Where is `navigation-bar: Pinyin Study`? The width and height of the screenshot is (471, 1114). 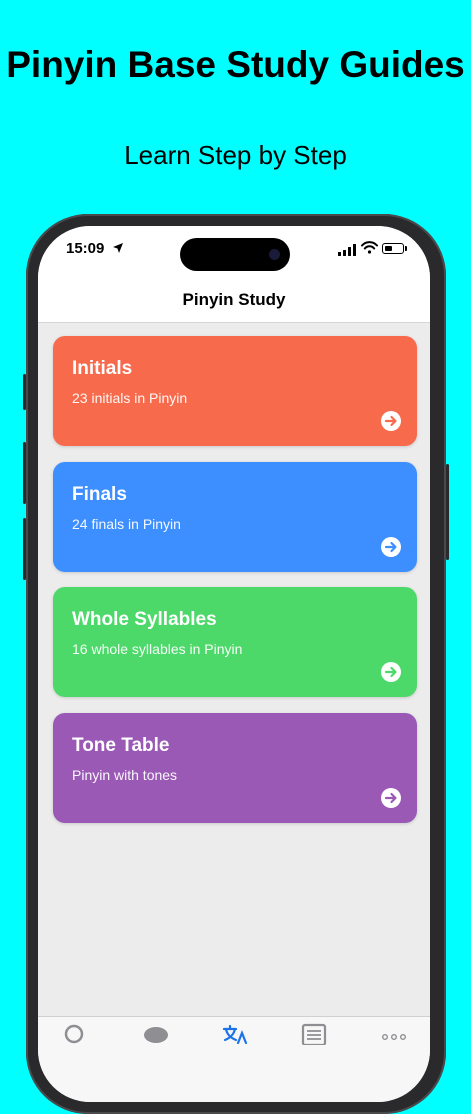 navigation-bar: Pinyin Study is located at coordinates (234, 300).